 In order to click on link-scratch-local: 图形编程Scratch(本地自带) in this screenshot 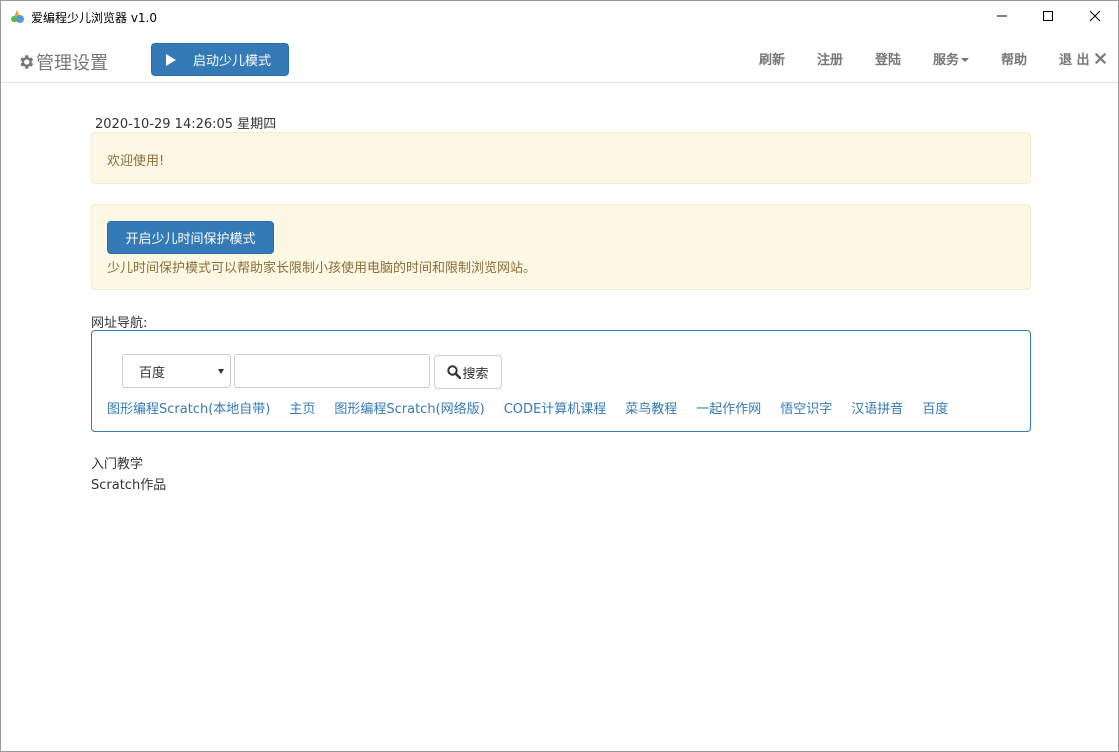, I will do `click(188, 407)`.